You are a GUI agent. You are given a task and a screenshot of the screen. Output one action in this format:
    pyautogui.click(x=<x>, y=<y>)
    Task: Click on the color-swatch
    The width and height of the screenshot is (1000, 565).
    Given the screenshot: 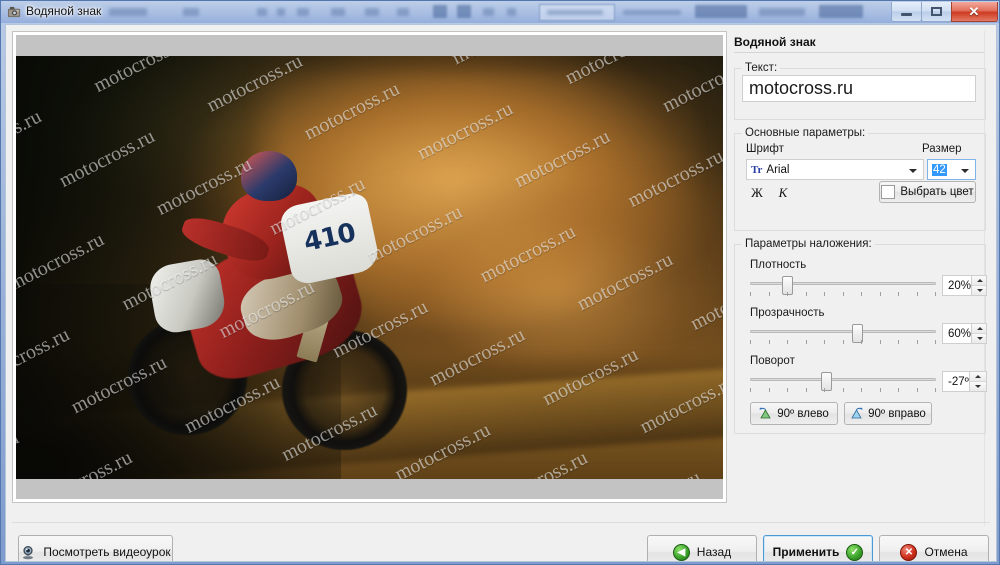 What is the action you would take?
    pyautogui.click(x=888, y=192)
    